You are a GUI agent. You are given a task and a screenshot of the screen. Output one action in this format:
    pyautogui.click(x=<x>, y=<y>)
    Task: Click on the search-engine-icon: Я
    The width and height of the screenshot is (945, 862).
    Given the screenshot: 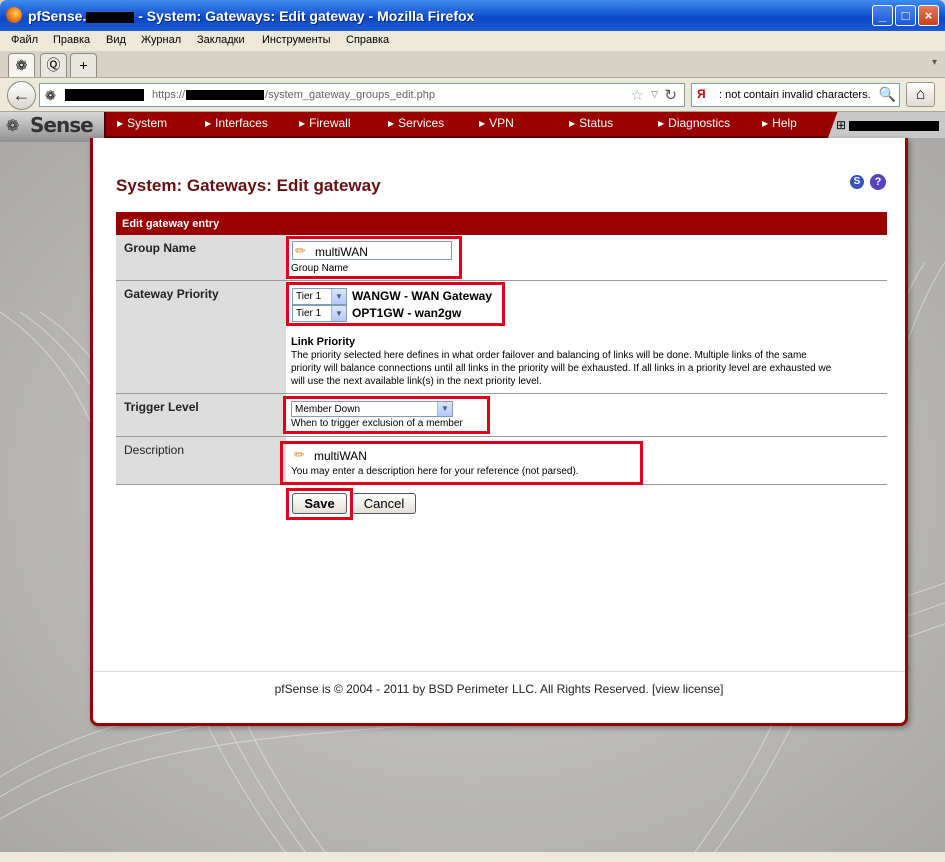 What is the action you would take?
    pyautogui.click(x=701, y=94)
    